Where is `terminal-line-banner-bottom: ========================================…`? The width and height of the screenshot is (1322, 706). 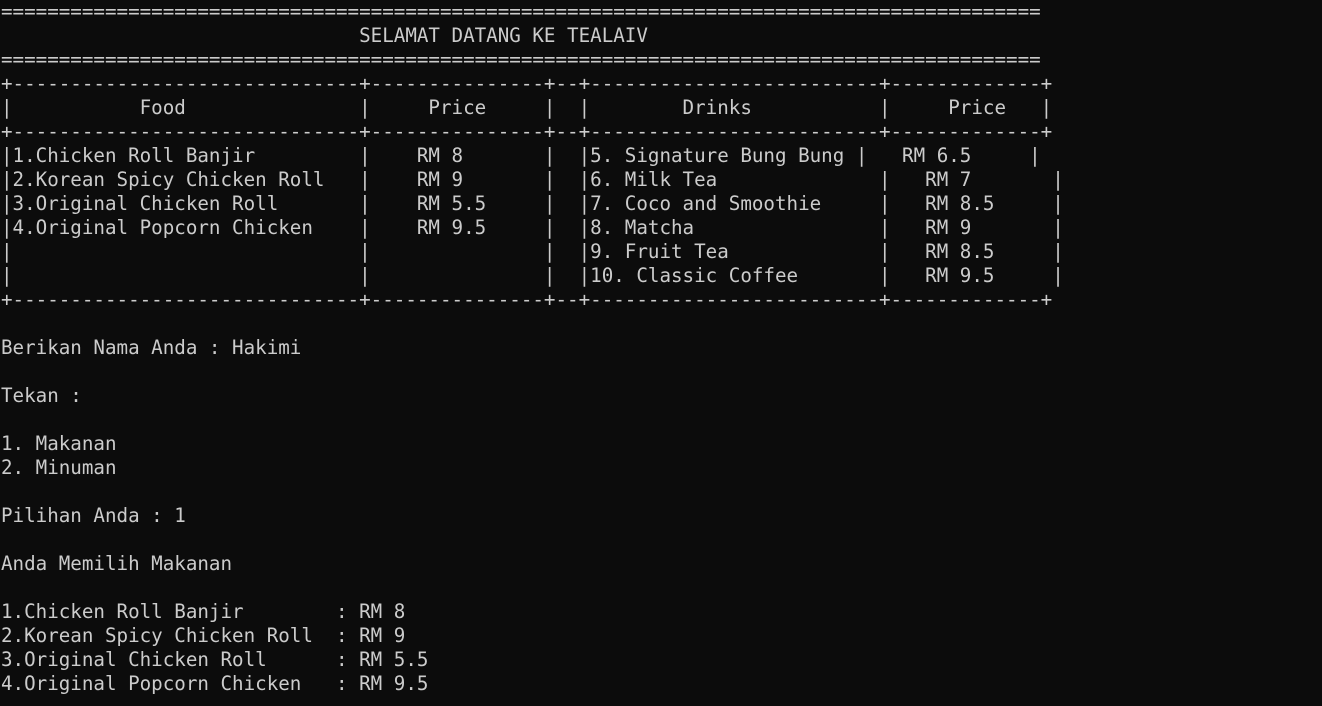
terminal-line-banner-bottom: ========================================… is located at coordinates (521, 59).